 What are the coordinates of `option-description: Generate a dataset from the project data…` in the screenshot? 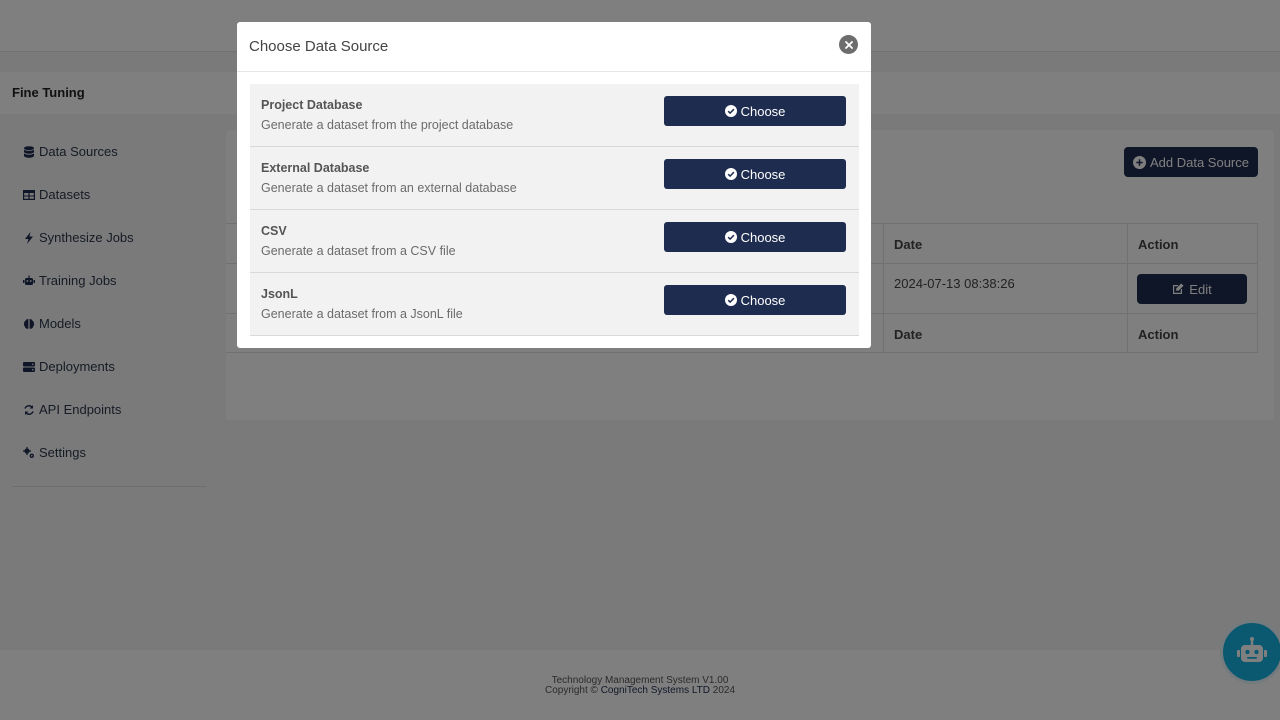 It's located at (387, 125).